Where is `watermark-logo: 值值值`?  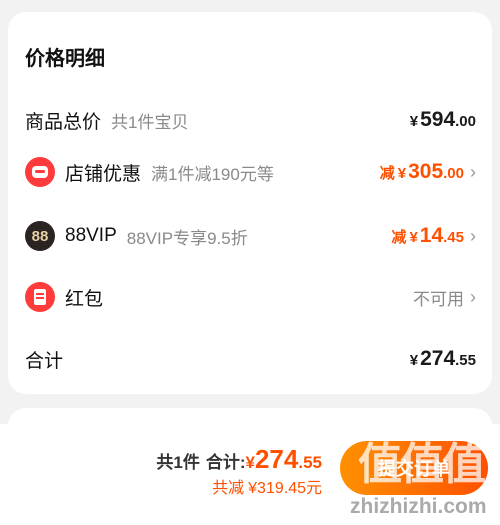 watermark-logo: 值值值 is located at coordinates (422, 464).